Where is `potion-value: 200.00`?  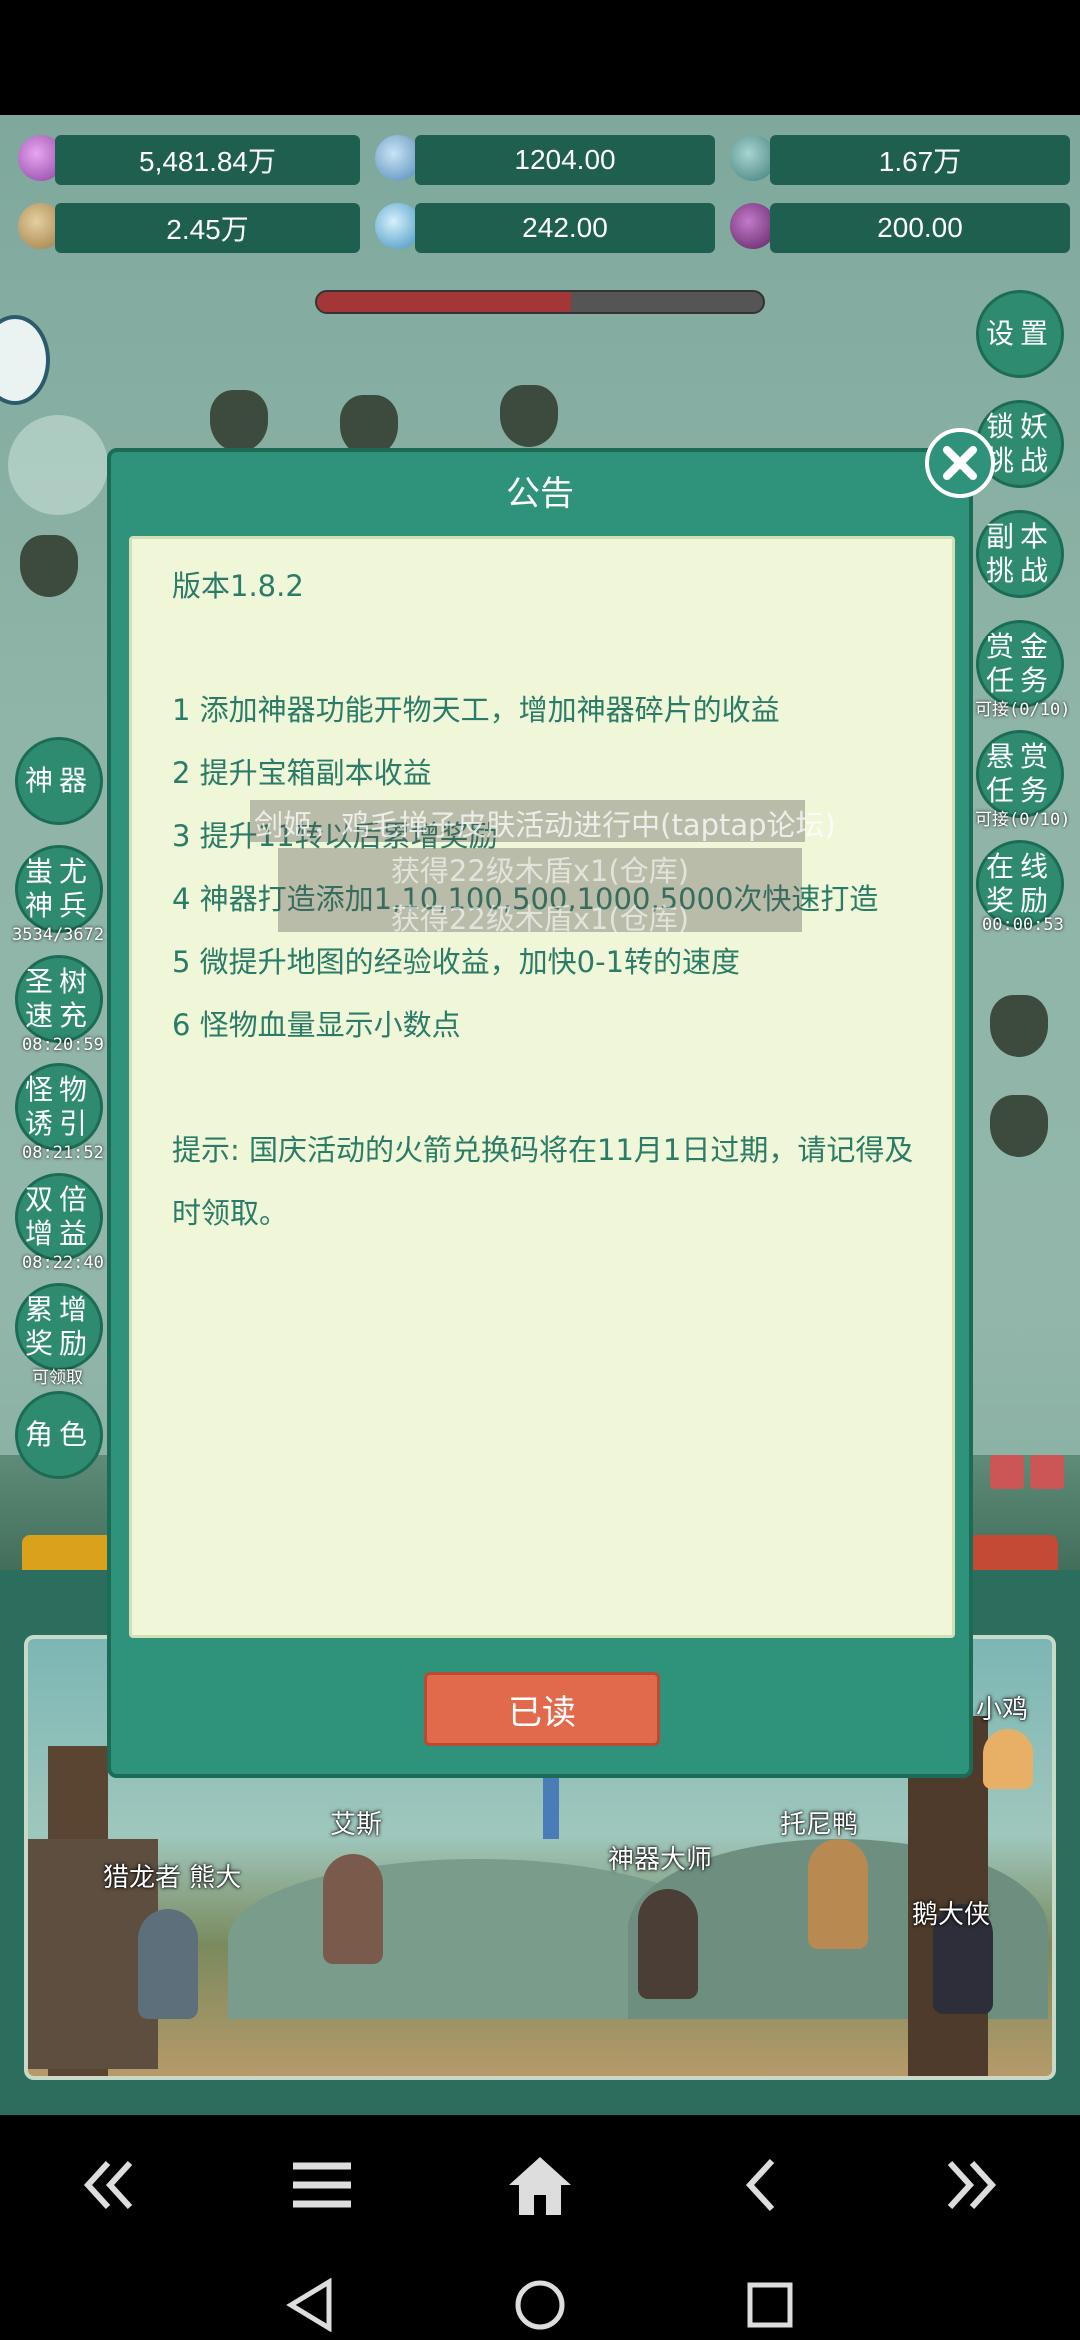
potion-value: 200.00 is located at coordinates (920, 228).